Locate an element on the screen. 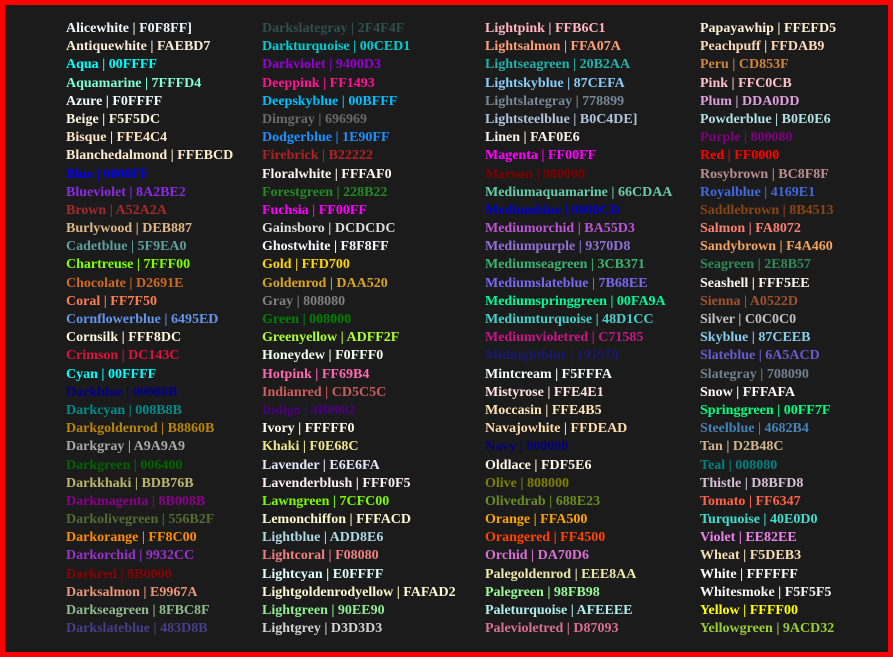  color-entry: Maroon | 800000 is located at coordinates (535, 174).